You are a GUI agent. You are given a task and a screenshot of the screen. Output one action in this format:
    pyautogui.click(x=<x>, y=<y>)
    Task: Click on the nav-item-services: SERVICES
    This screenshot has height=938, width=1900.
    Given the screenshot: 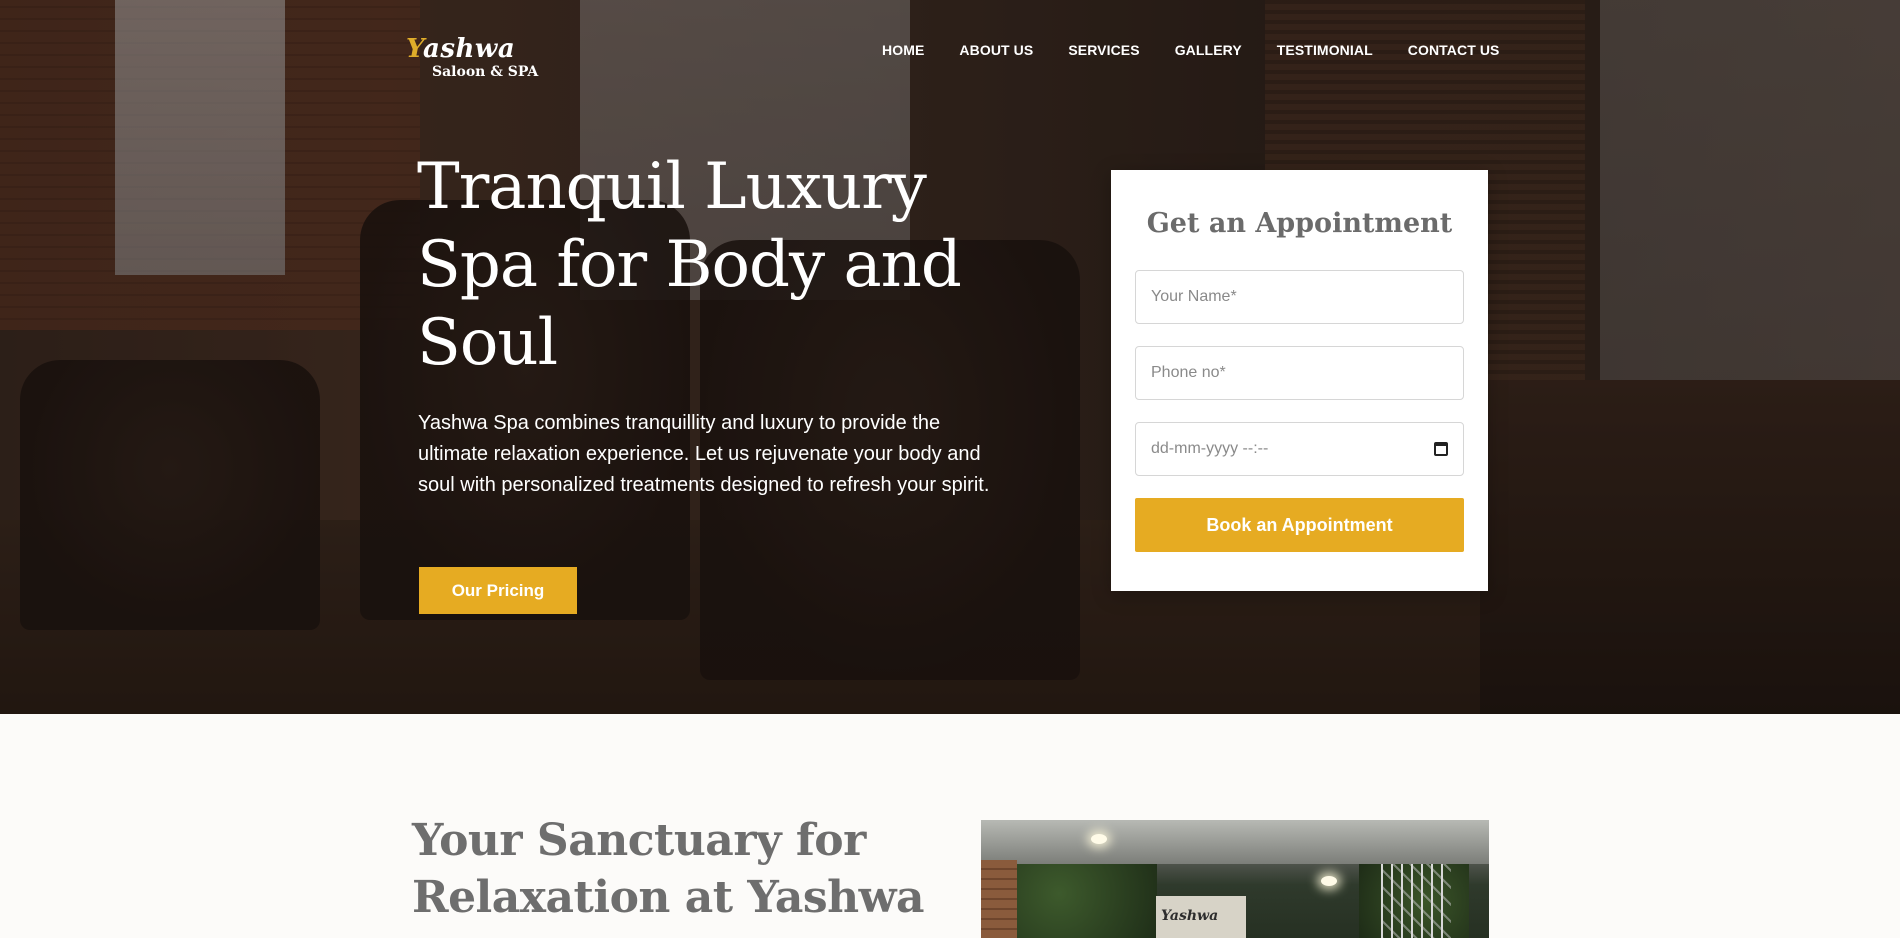 What is the action you would take?
    pyautogui.click(x=1103, y=50)
    